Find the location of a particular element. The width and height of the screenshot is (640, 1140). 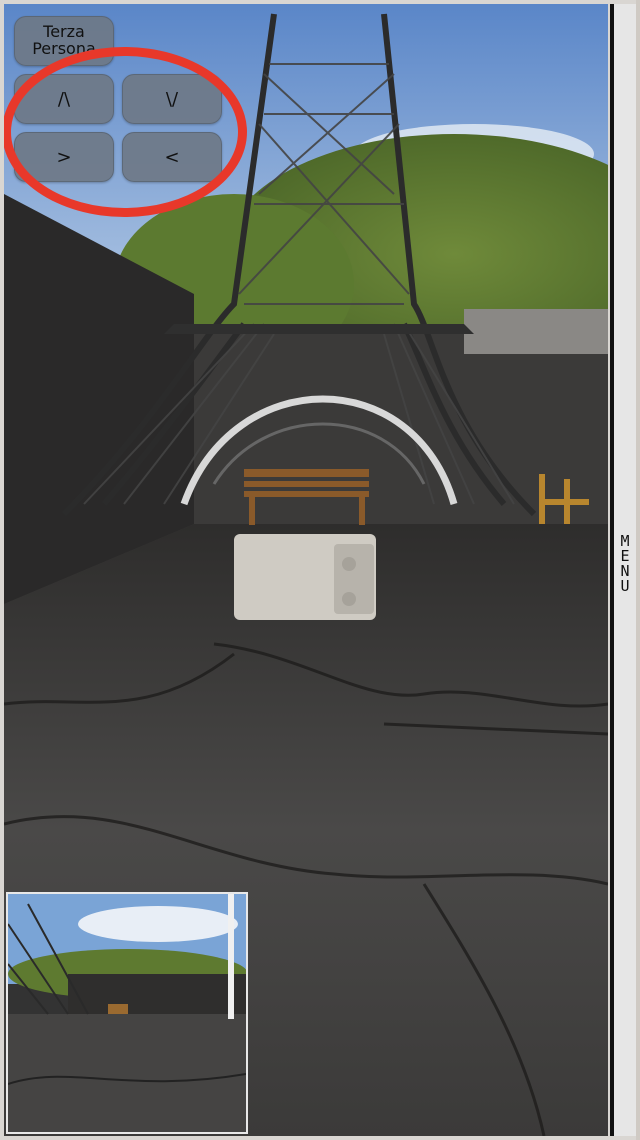

side-menu-bar: M E N U is located at coordinates (623, 570).